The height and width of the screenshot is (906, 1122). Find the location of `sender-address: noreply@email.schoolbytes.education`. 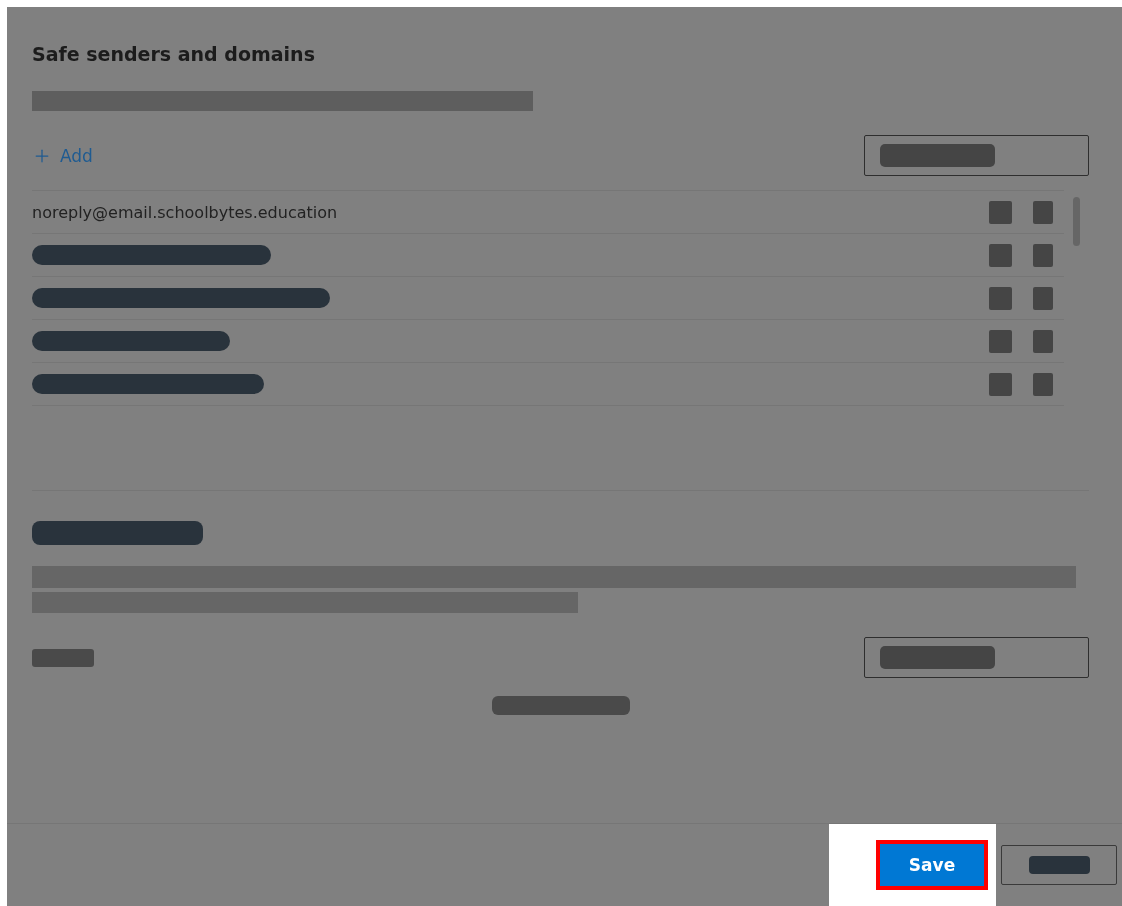

sender-address: noreply@email.schoolbytes.education is located at coordinates (185, 212).